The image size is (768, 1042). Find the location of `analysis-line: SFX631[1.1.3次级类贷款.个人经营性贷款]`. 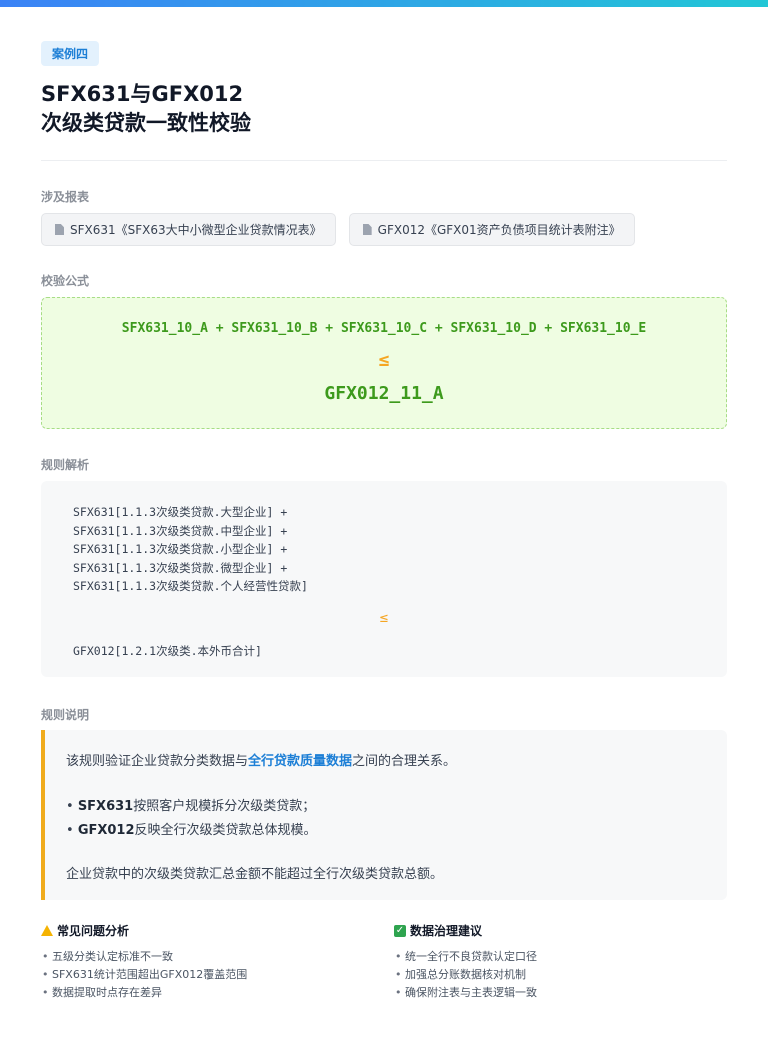

analysis-line: SFX631[1.1.3次级类贷款.个人经营性贷款] is located at coordinates (190, 586).